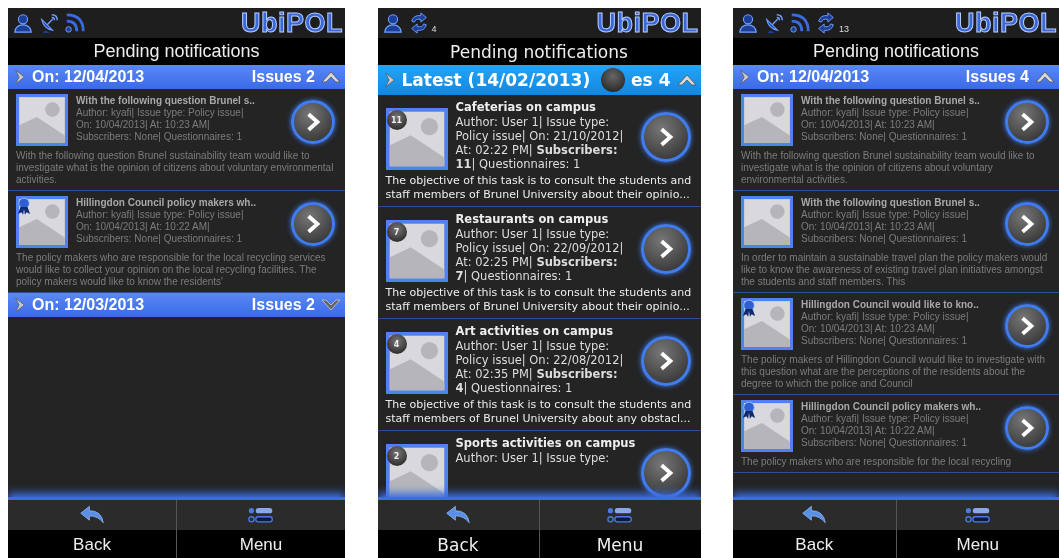  What do you see at coordinates (514, 276) in the screenshot?
I see `issue-details: 7| Questionnaires: 1` at bounding box center [514, 276].